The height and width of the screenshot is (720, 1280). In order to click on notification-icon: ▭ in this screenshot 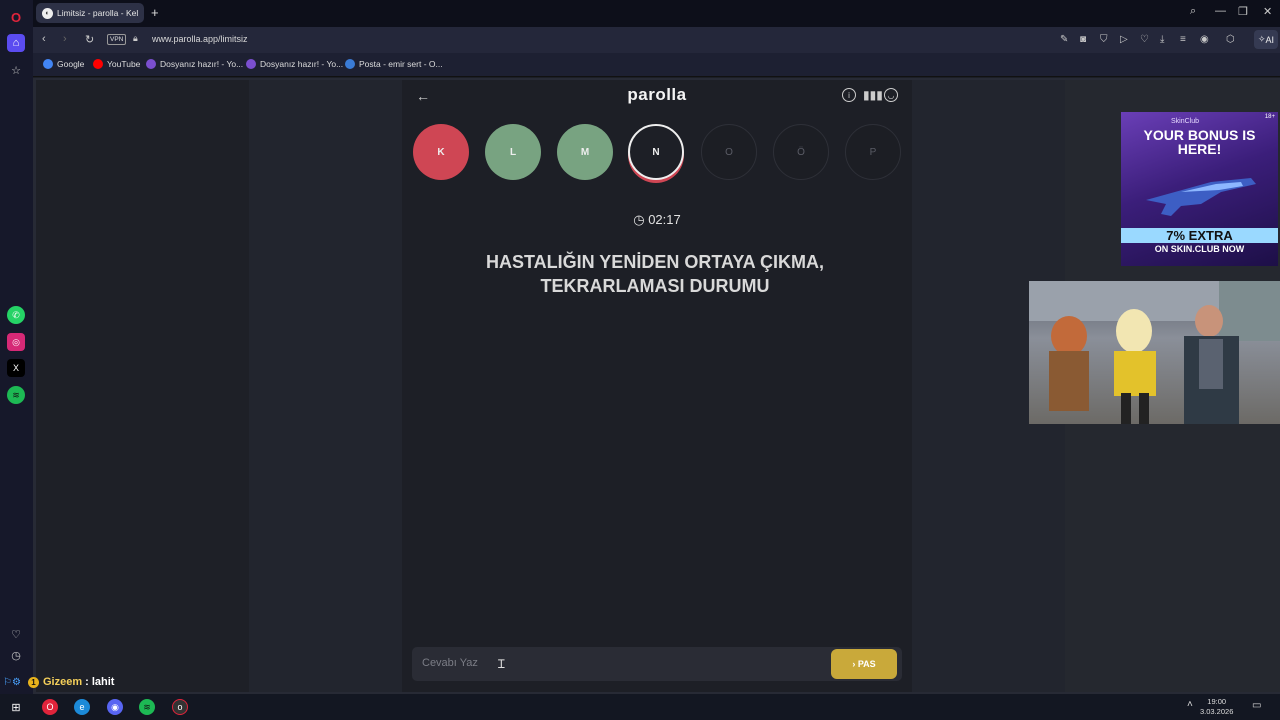, I will do `click(1256, 705)`.